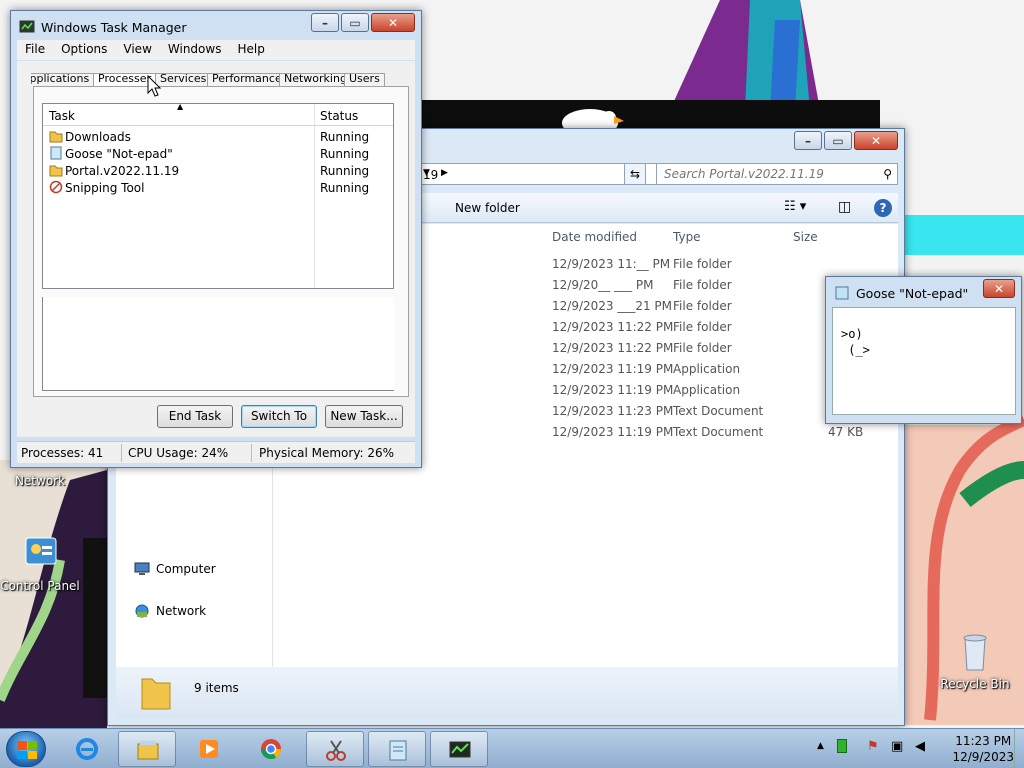  Describe the element at coordinates (613, 411) in the screenshot. I see `file-date: 12/9/2023 11:23 PM` at that location.